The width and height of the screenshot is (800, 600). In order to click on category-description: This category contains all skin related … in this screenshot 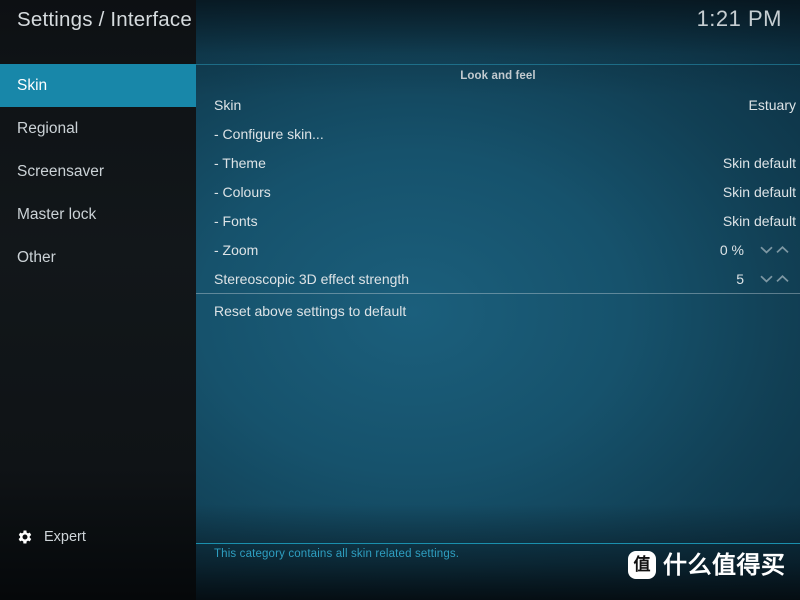, I will do `click(337, 554)`.